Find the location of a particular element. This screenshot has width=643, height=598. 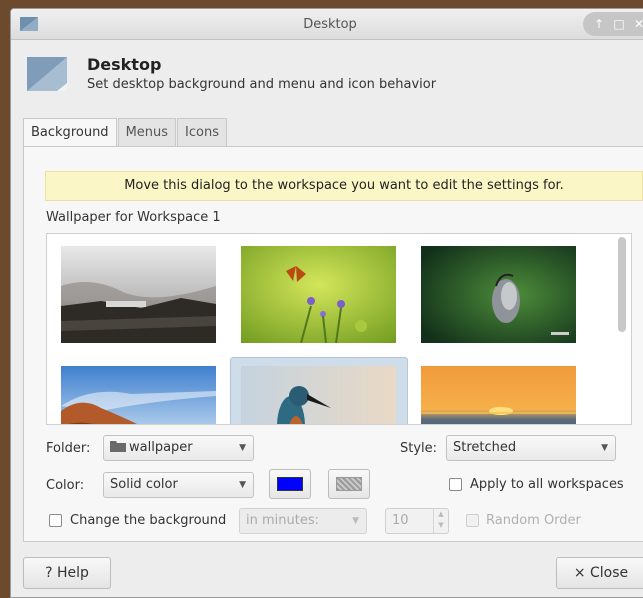

desktop-icon is located at coordinates (47, 74).